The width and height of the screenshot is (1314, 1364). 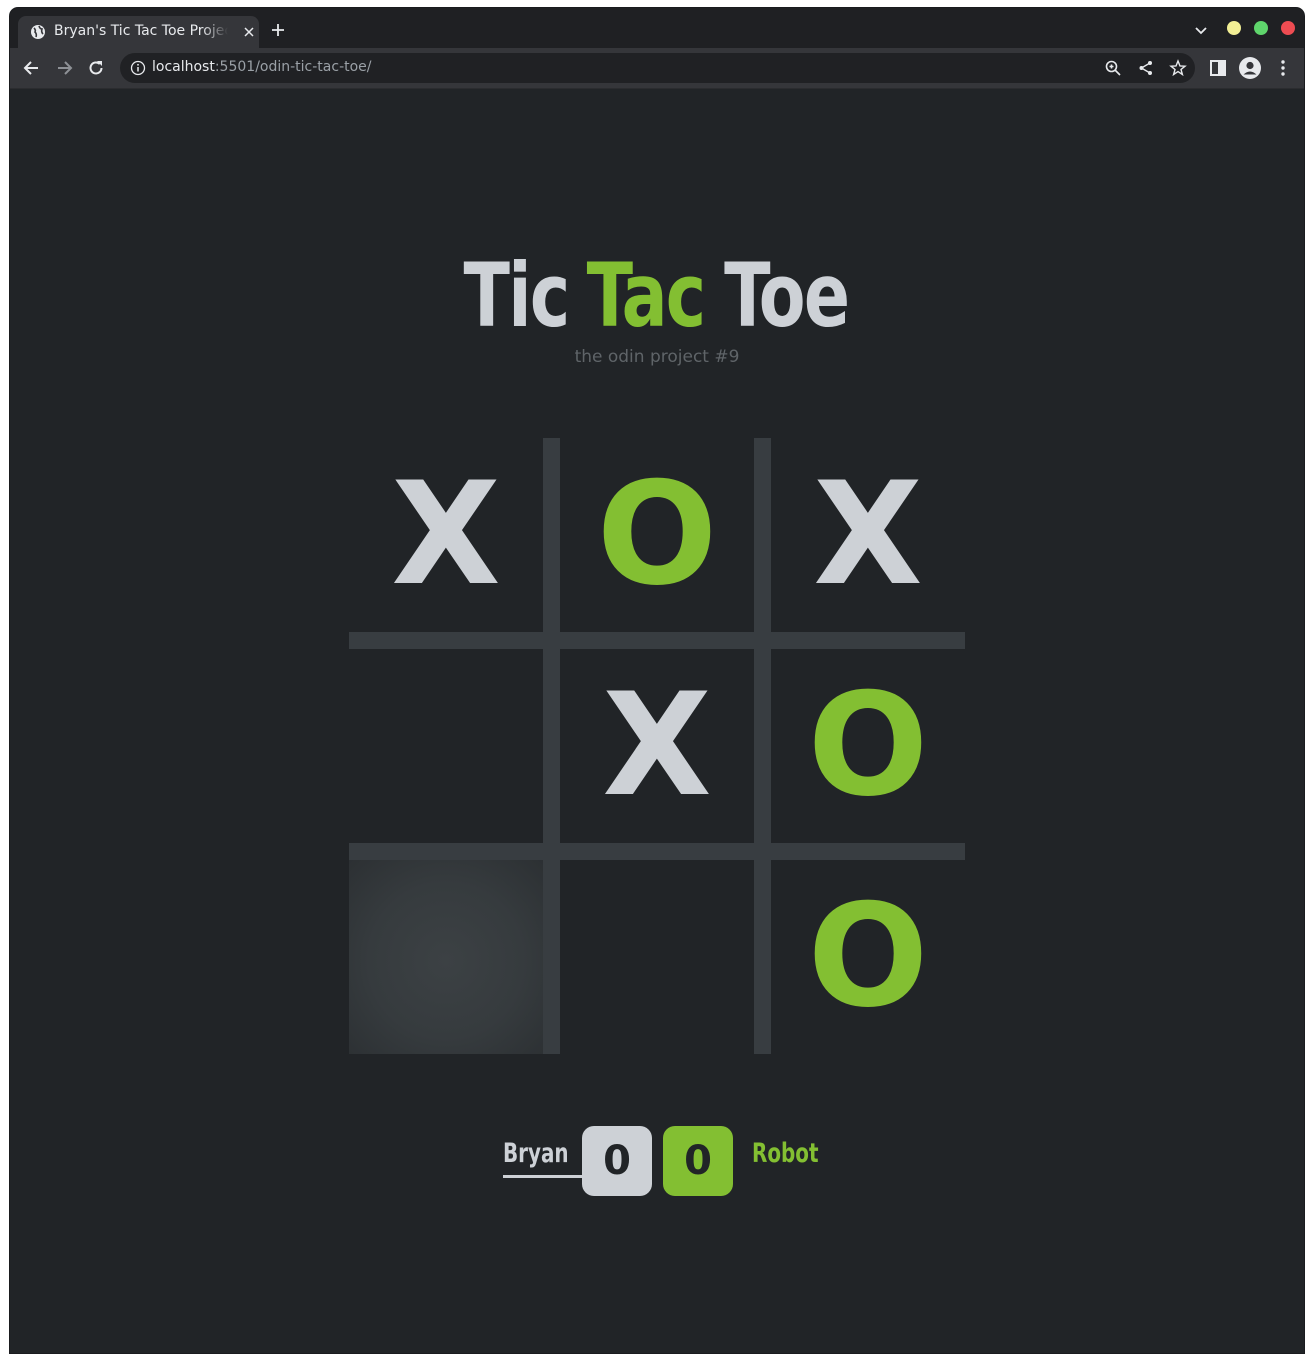 I want to click on title-tic: Tic, so click(x=517, y=295).